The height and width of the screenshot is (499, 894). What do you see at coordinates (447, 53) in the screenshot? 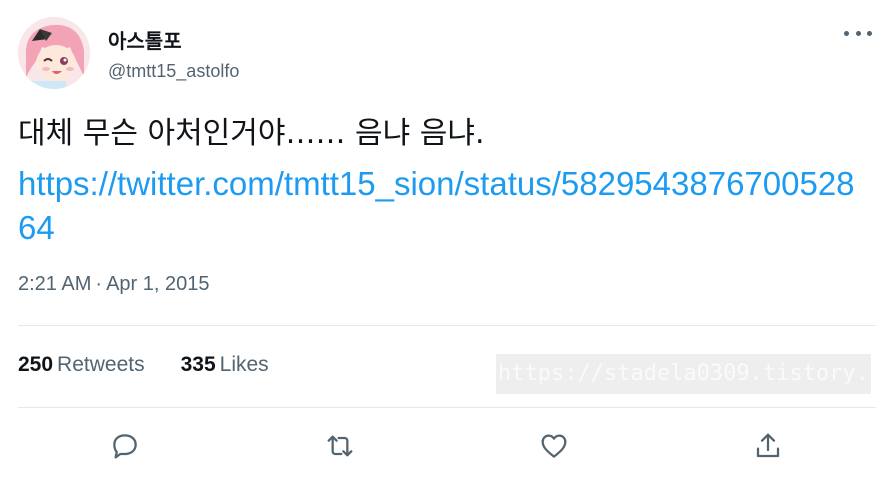
I see `tweet-header: 아스톨포 @tmtt15_astolfo` at bounding box center [447, 53].